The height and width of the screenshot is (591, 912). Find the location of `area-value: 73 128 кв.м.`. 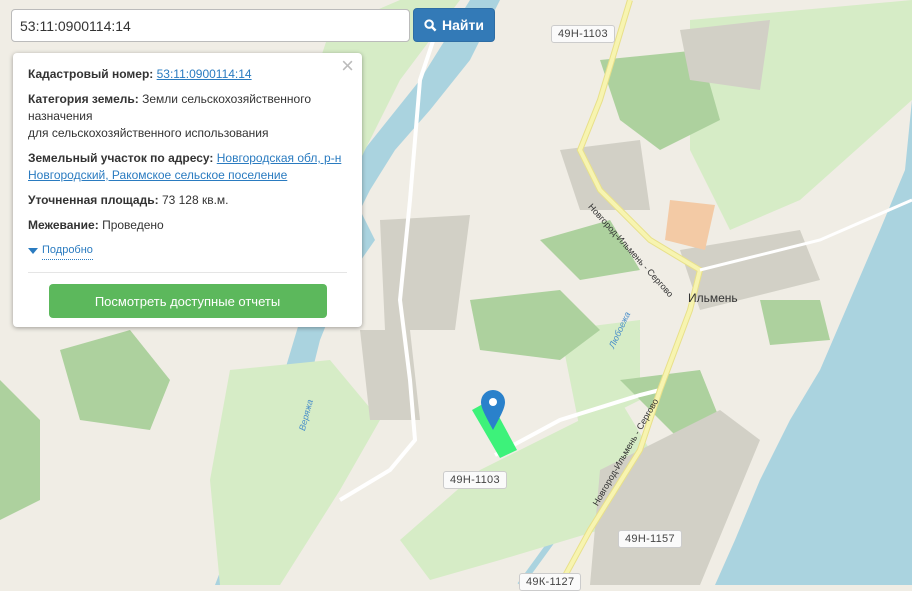

area-value: 73 128 кв.м. is located at coordinates (195, 200).